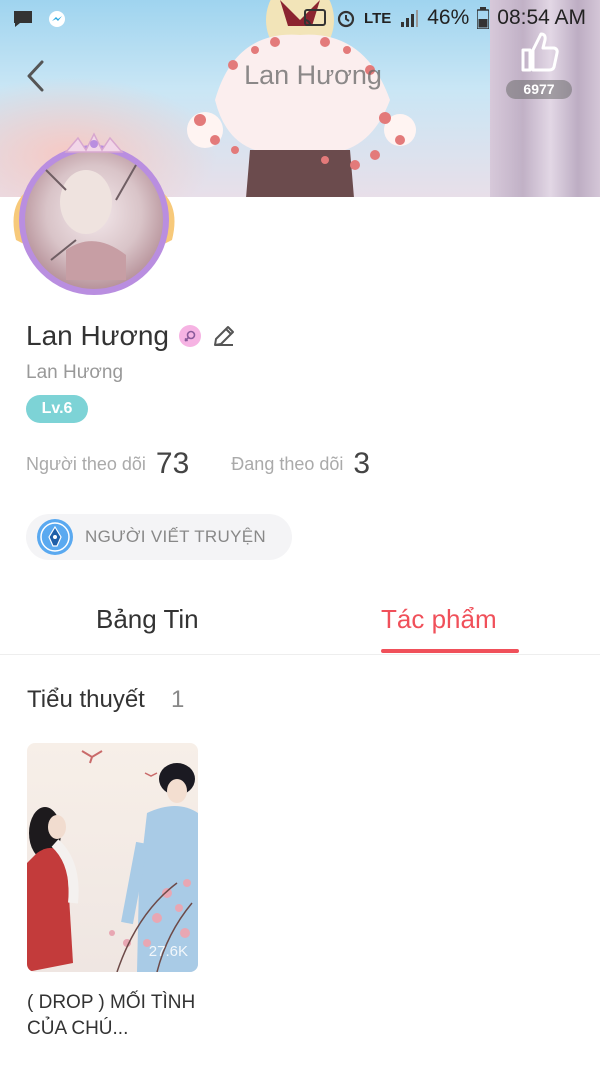  What do you see at coordinates (378, 18) in the screenshot?
I see `network-type: LTE` at bounding box center [378, 18].